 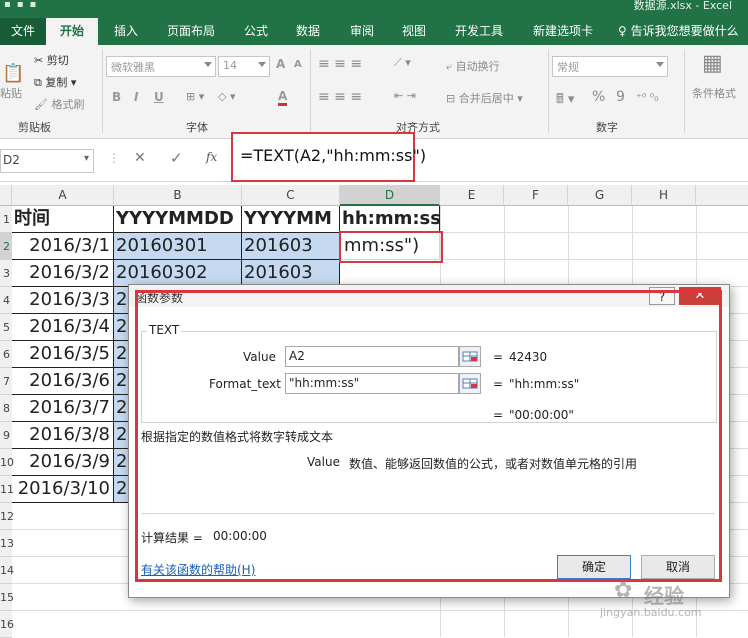 I want to click on table-cell: YYYYMM, so click(x=291, y=219).